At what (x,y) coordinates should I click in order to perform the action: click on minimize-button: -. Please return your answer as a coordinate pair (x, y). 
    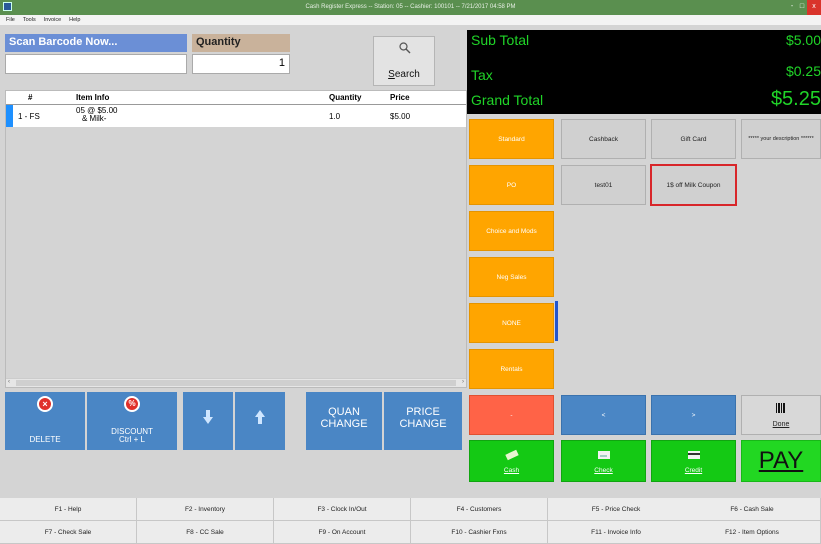
    Looking at the image, I should click on (792, 7).